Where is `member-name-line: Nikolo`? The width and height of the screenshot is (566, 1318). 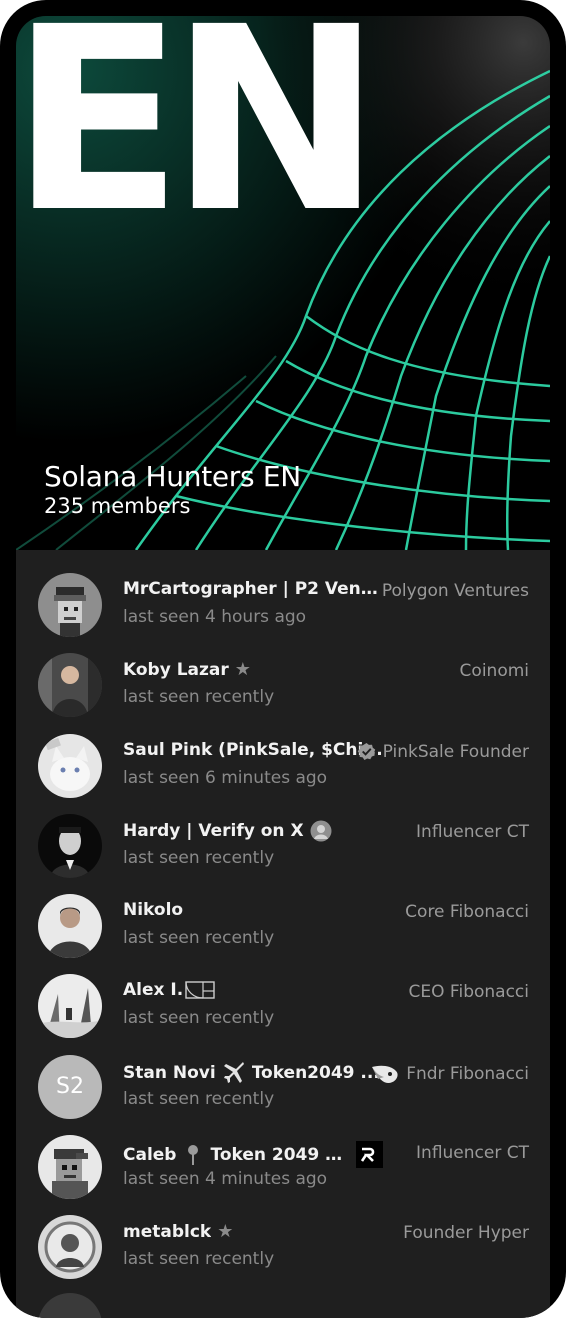
member-name-line: Nikolo is located at coordinates (153, 910).